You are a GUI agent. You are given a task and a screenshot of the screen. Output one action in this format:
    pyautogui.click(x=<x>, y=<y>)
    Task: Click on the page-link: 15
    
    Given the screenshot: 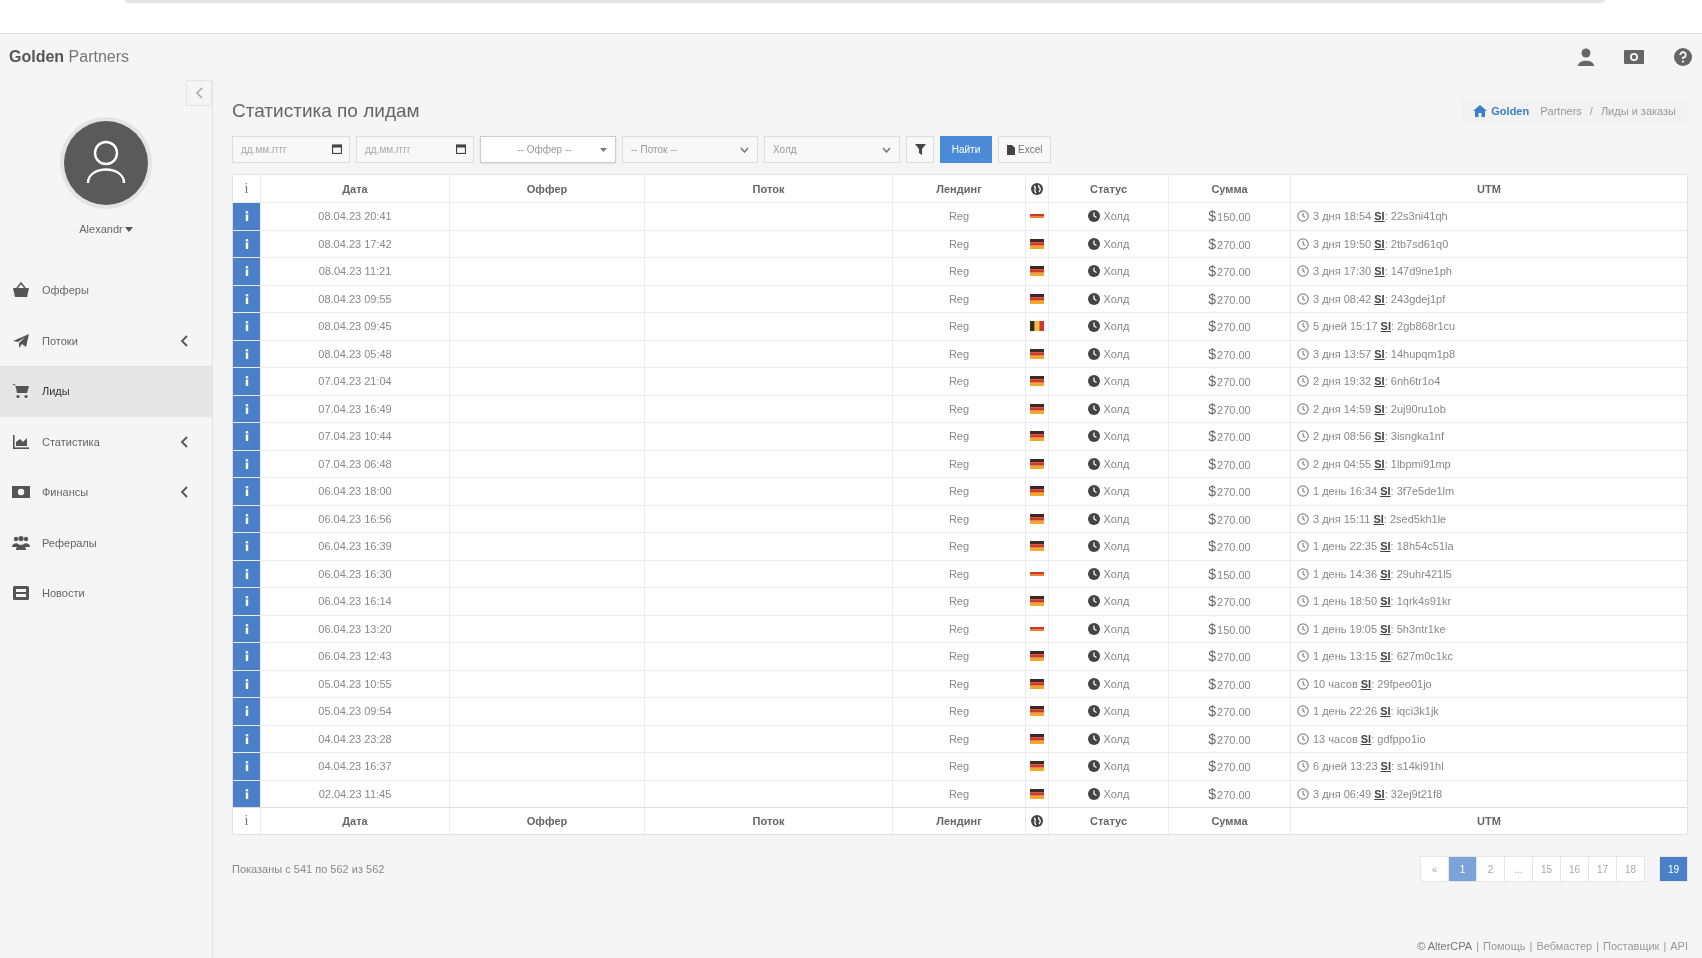 What is the action you would take?
    pyautogui.click(x=1546, y=869)
    